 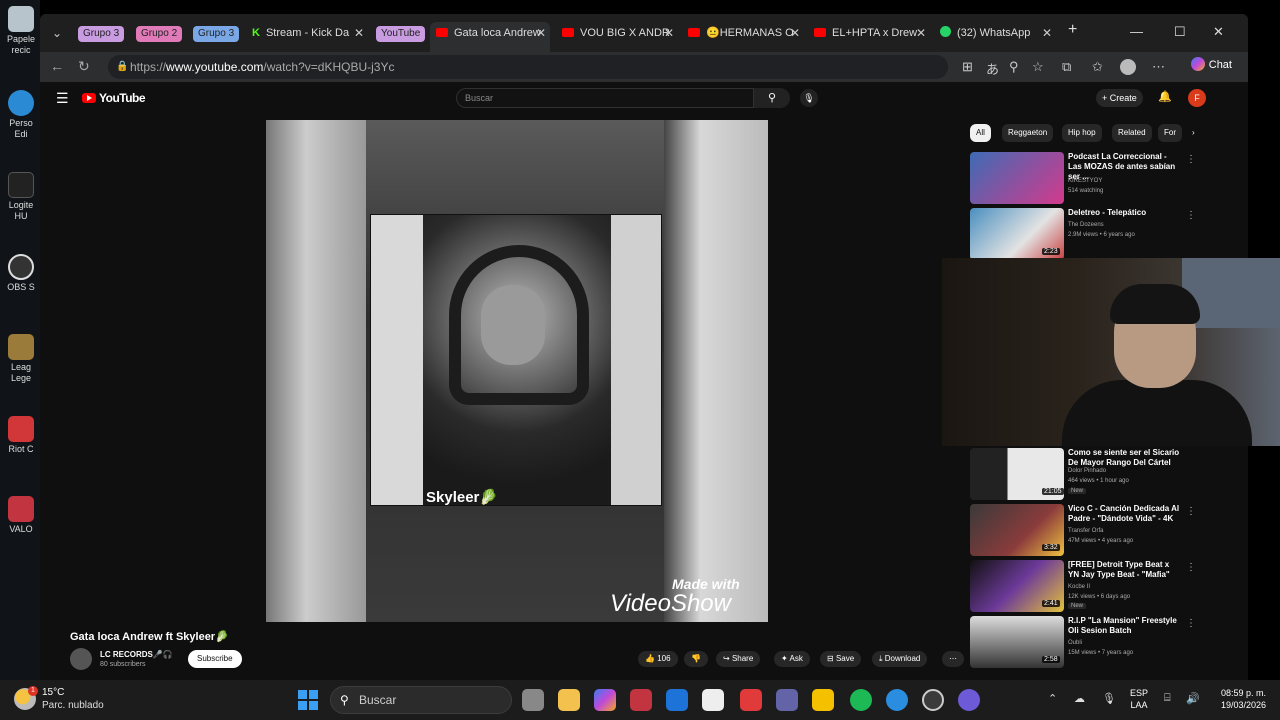 What do you see at coordinates (1238, 699) in the screenshot?
I see `clock: 08:59 p. m. 19/03/2026` at bounding box center [1238, 699].